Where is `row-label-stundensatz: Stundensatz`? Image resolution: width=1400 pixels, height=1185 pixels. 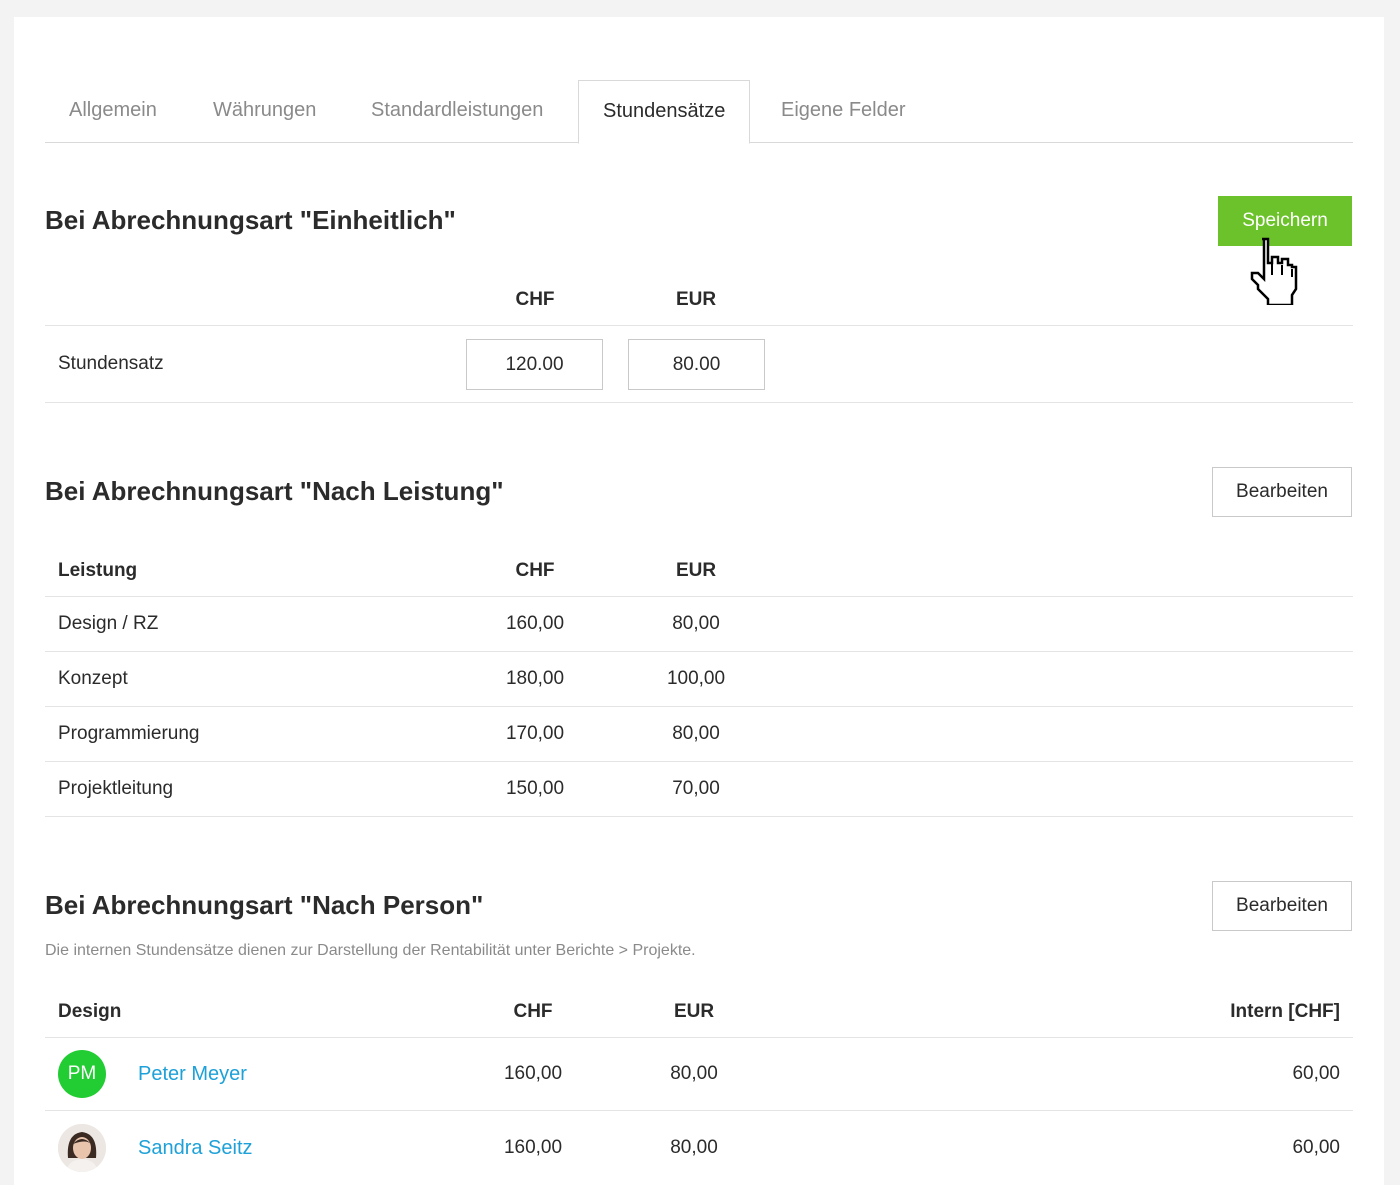
row-label-stundensatz: Stundensatz is located at coordinates (111, 363).